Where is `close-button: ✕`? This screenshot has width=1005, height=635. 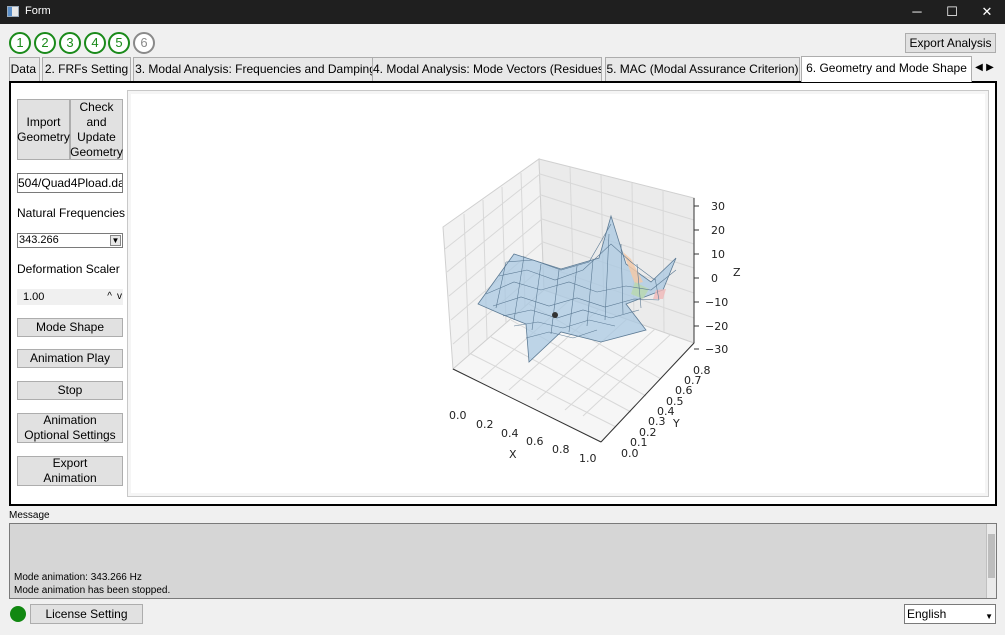
close-button: ✕ is located at coordinates (986, 12).